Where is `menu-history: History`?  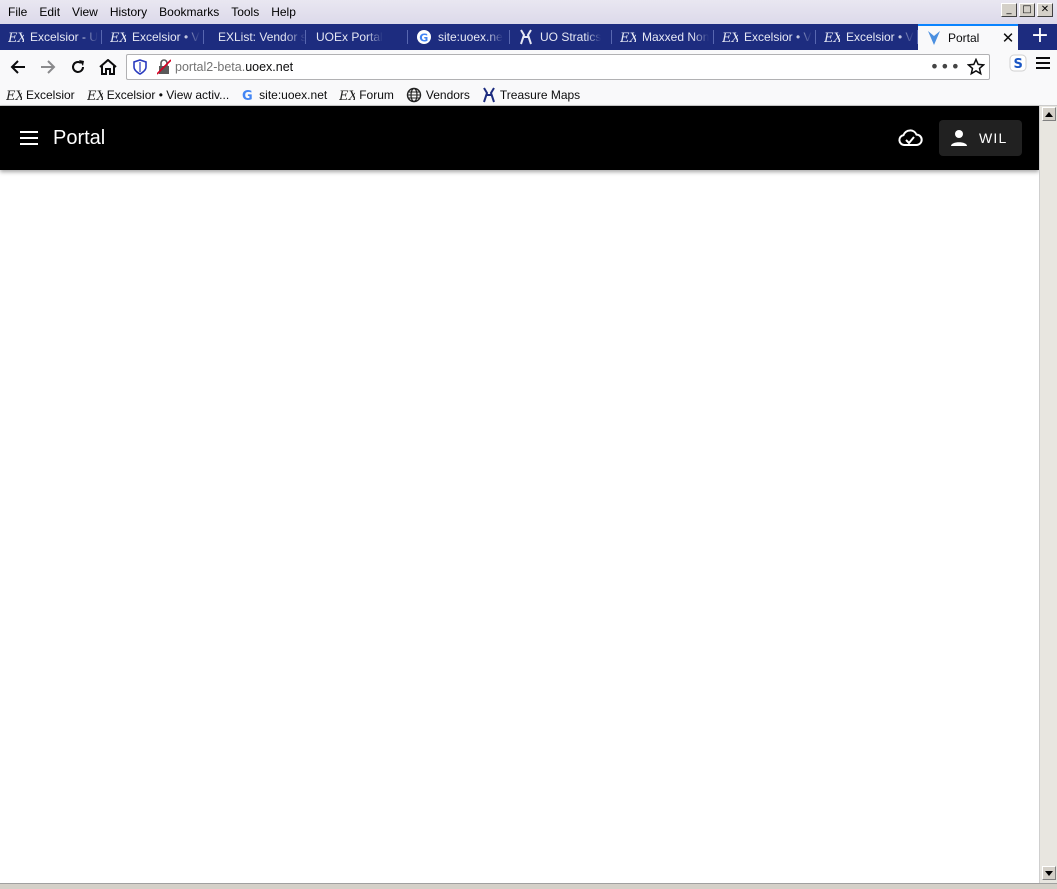
menu-history: History is located at coordinates (128, 12).